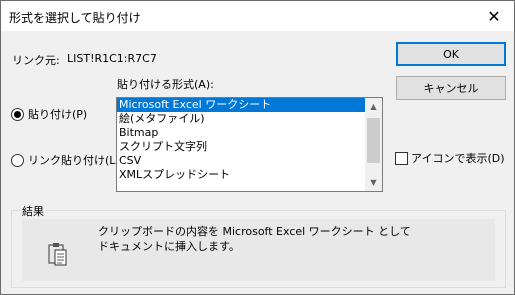  I want to click on source-label: リンク元:, so click(36, 60).